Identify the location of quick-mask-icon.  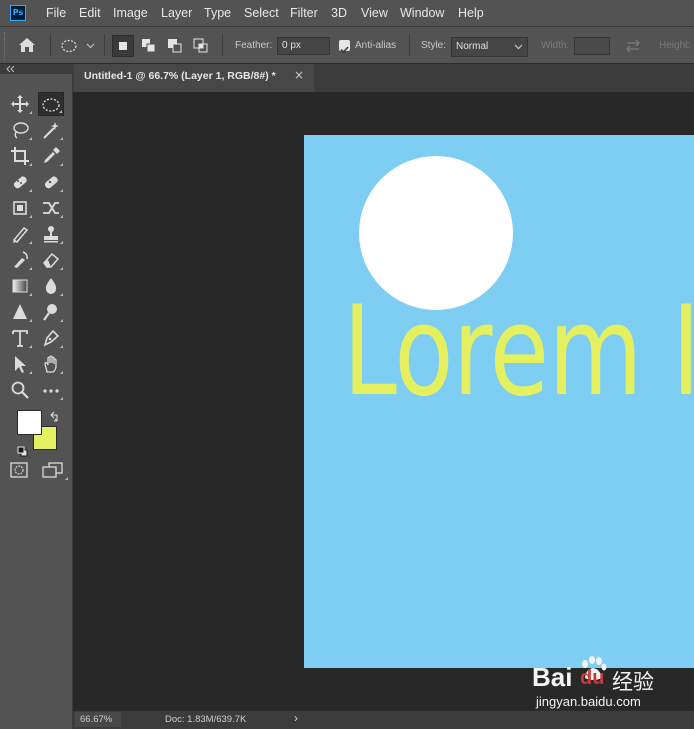
(19, 472).